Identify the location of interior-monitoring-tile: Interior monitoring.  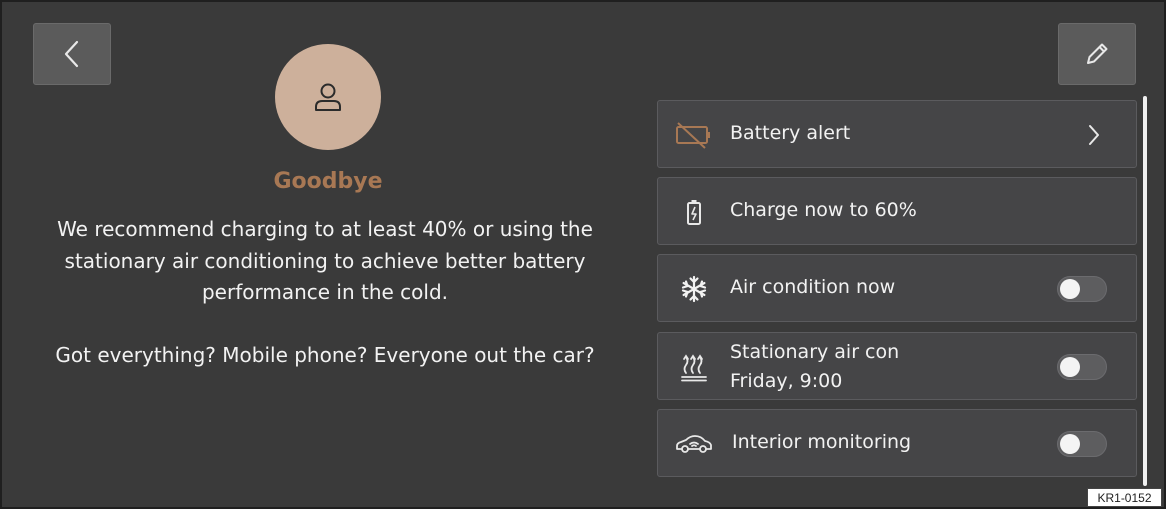
(897, 443).